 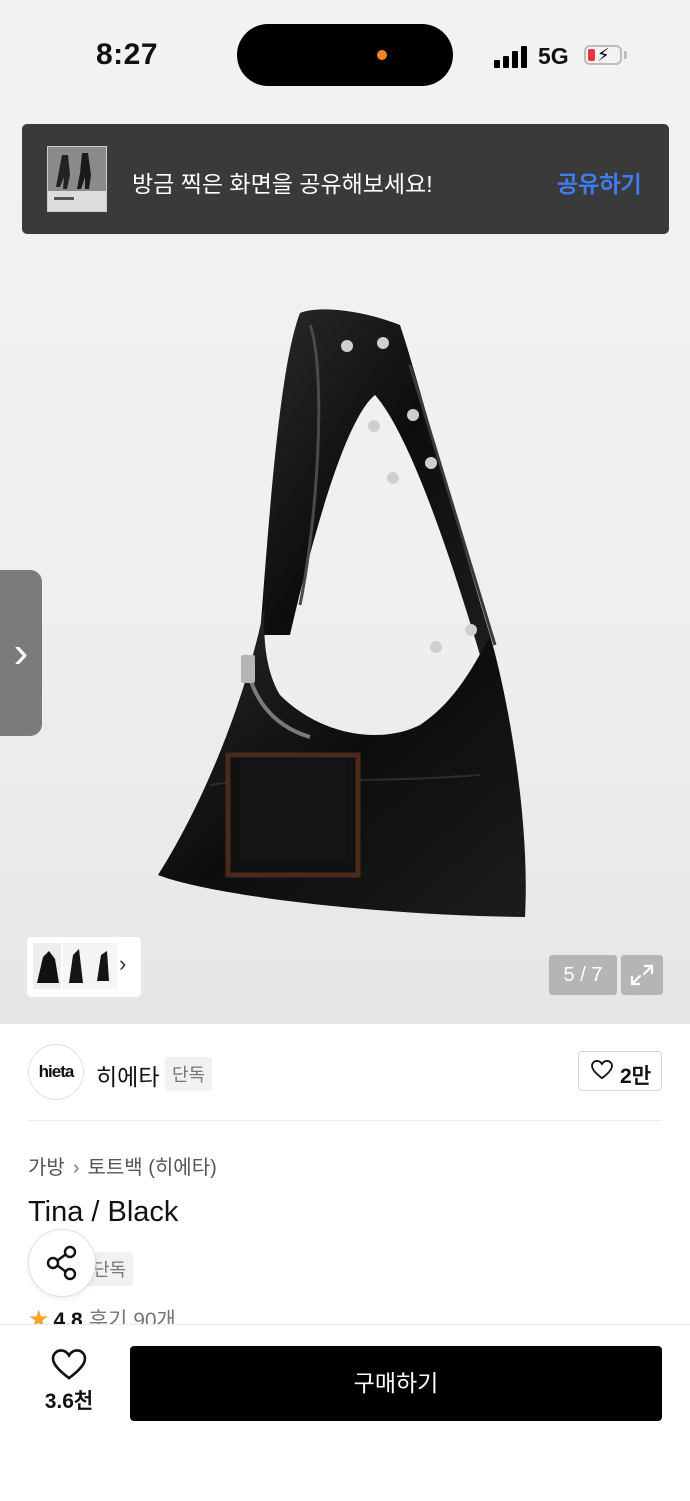 What do you see at coordinates (56, 1072) in the screenshot?
I see `brand-logo: hieta` at bounding box center [56, 1072].